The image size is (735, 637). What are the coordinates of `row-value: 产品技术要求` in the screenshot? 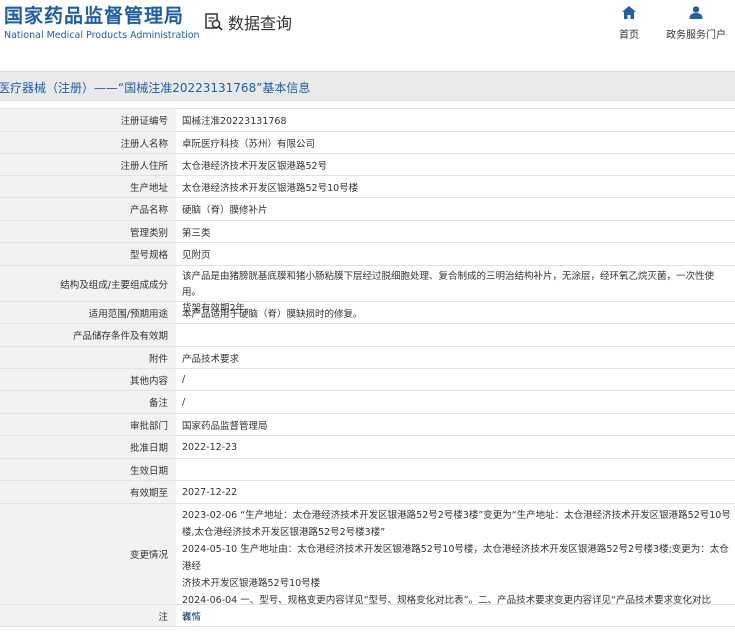 It's located at (211, 359).